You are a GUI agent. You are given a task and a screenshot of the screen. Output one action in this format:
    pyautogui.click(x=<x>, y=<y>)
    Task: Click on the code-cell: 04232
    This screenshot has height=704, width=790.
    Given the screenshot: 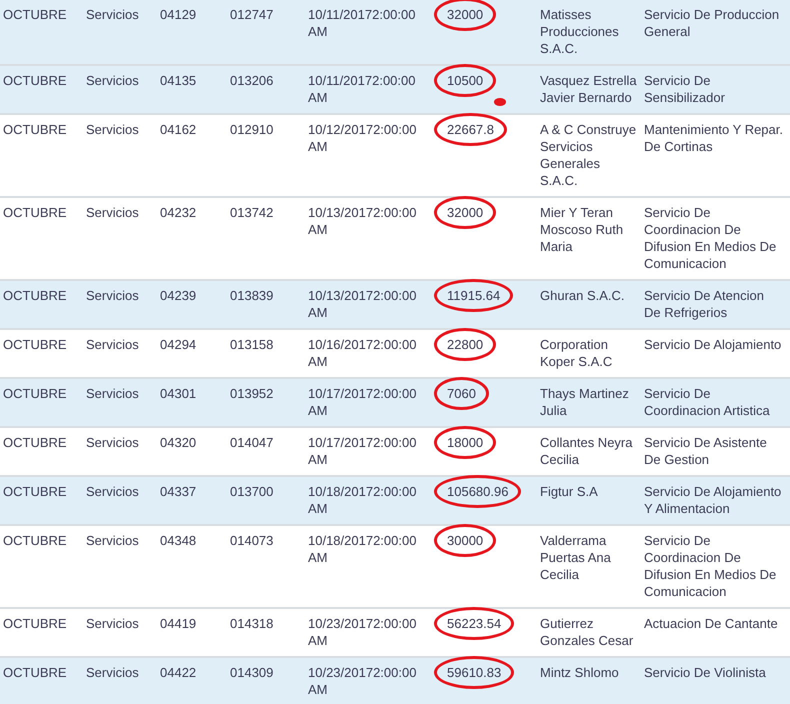 What is the action you would take?
    pyautogui.click(x=178, y=212)
    